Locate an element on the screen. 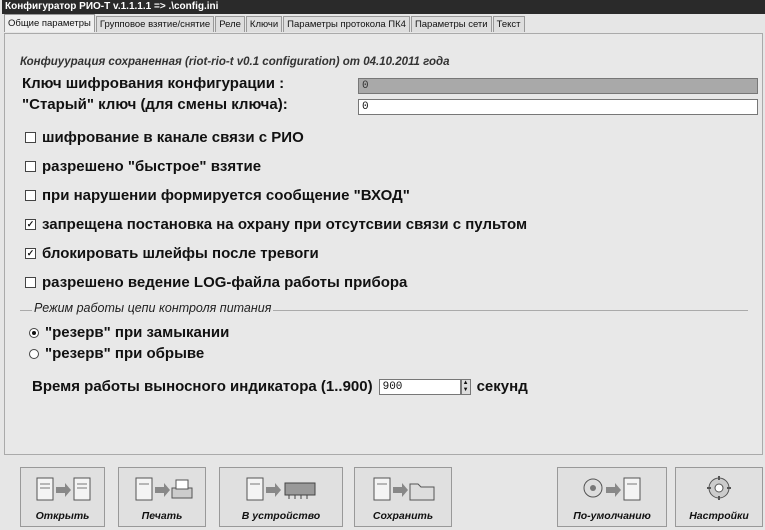 The height and width of the screenshot is (530, 765). spin-down-icon: ▼ is located at coordinates (466, 390).